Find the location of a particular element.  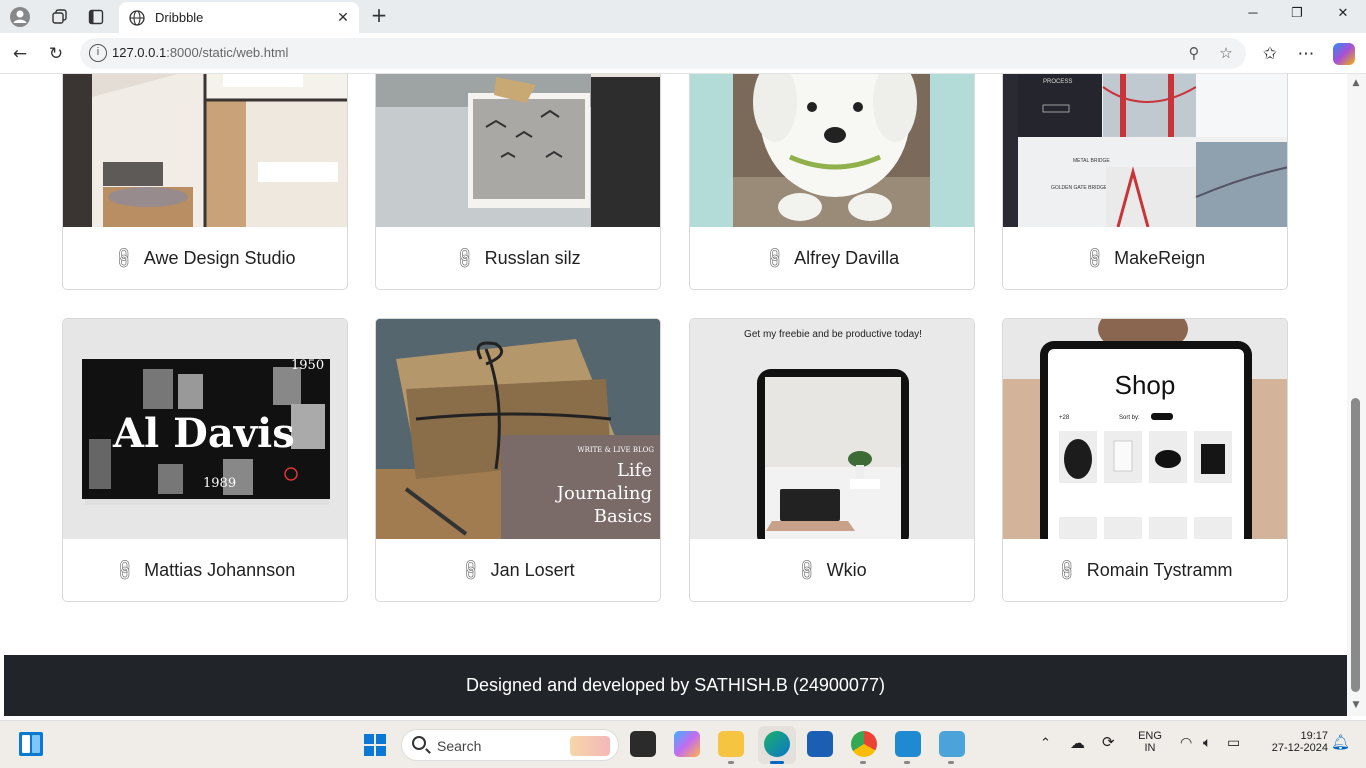

svg-text: 1950 is located at coordinates (307, 365).